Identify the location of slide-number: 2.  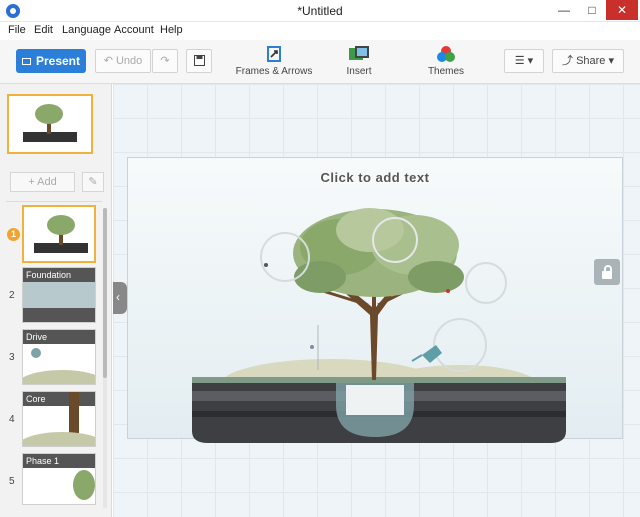
(12, 295).